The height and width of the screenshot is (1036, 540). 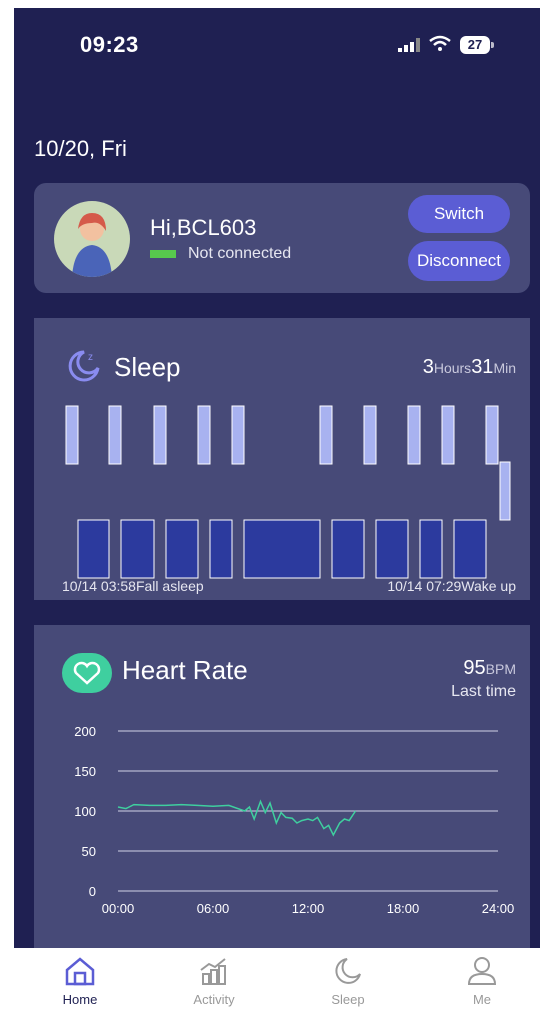 What do you see at coordinates (84, 366) in the screenshot?
I see `moon-icon: z` at bounding box center [84, 366].